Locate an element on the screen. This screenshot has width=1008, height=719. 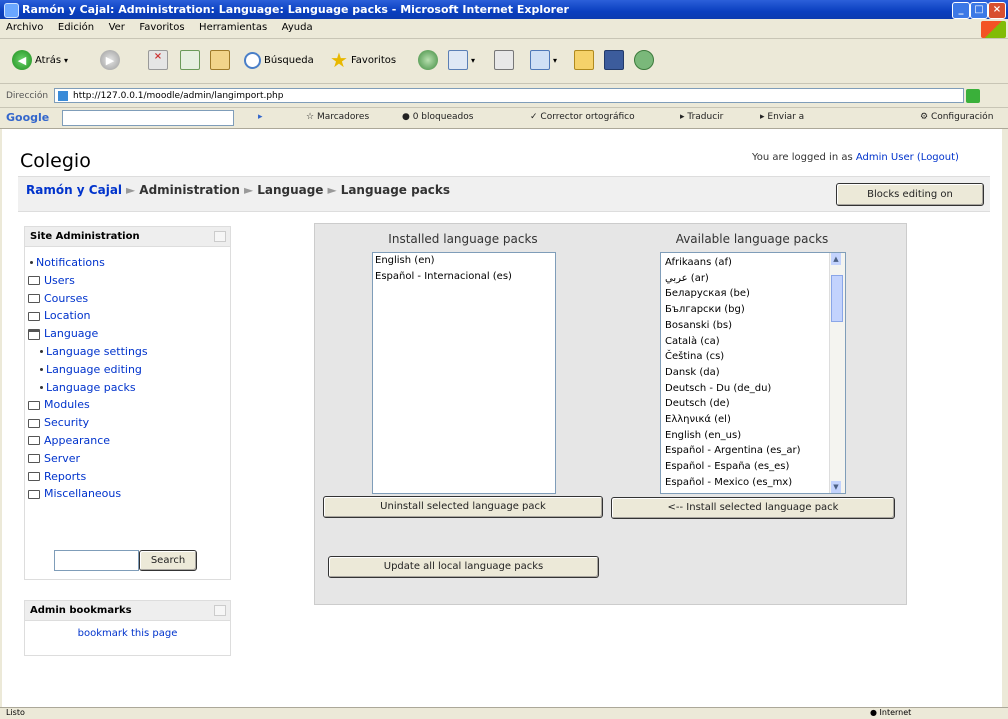
available-item: Čeština (cs) is located at coordinates (754, 357).